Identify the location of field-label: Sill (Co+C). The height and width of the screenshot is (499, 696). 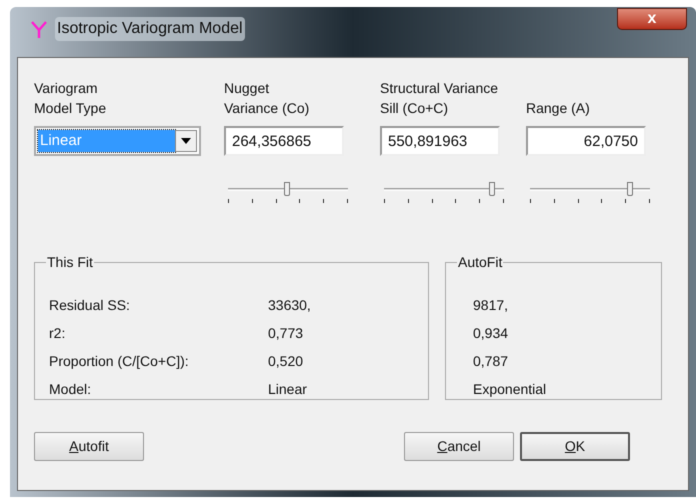
(415, 108).